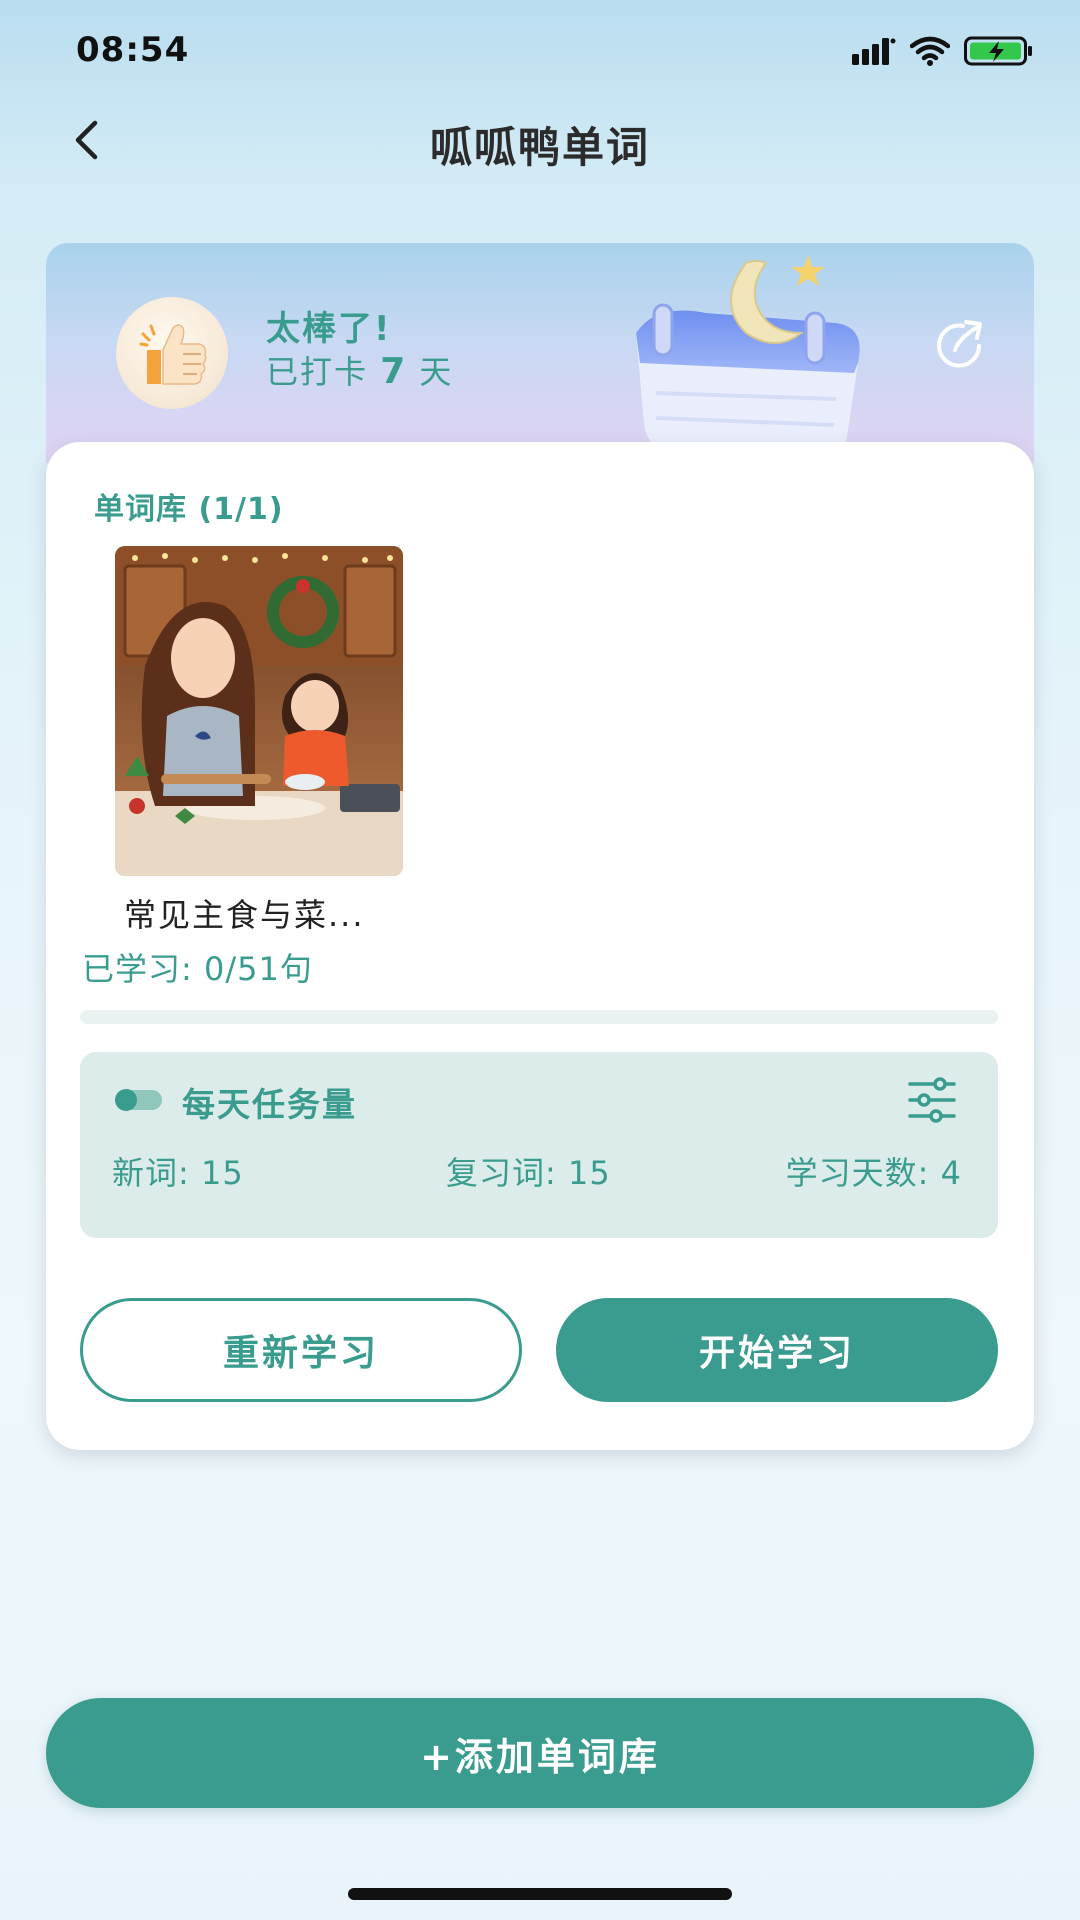 The width and height of the screenshot is (1080, 1920). What do you see at coordinates (539, 1017) in the screenshot?
I see `progress-bar` at bounding box center [539, 1017].